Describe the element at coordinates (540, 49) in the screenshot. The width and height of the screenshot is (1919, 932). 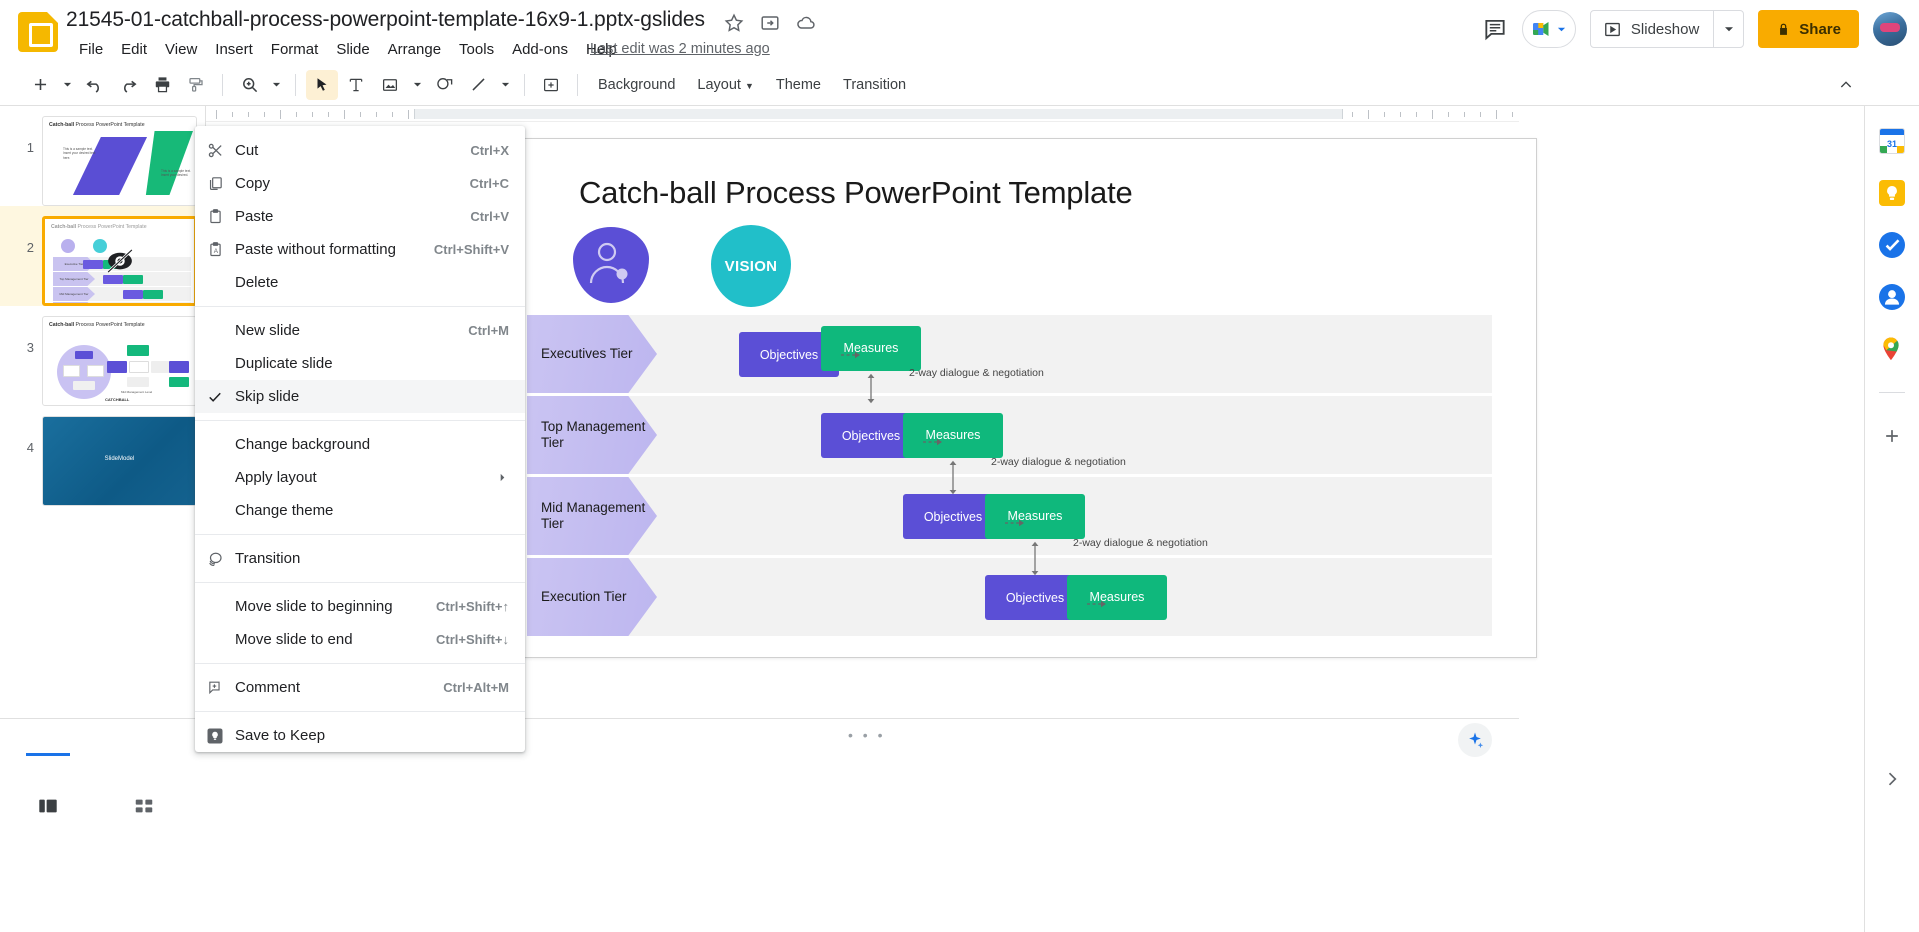
I see `menu-add-ons: Add-ons` at that location.